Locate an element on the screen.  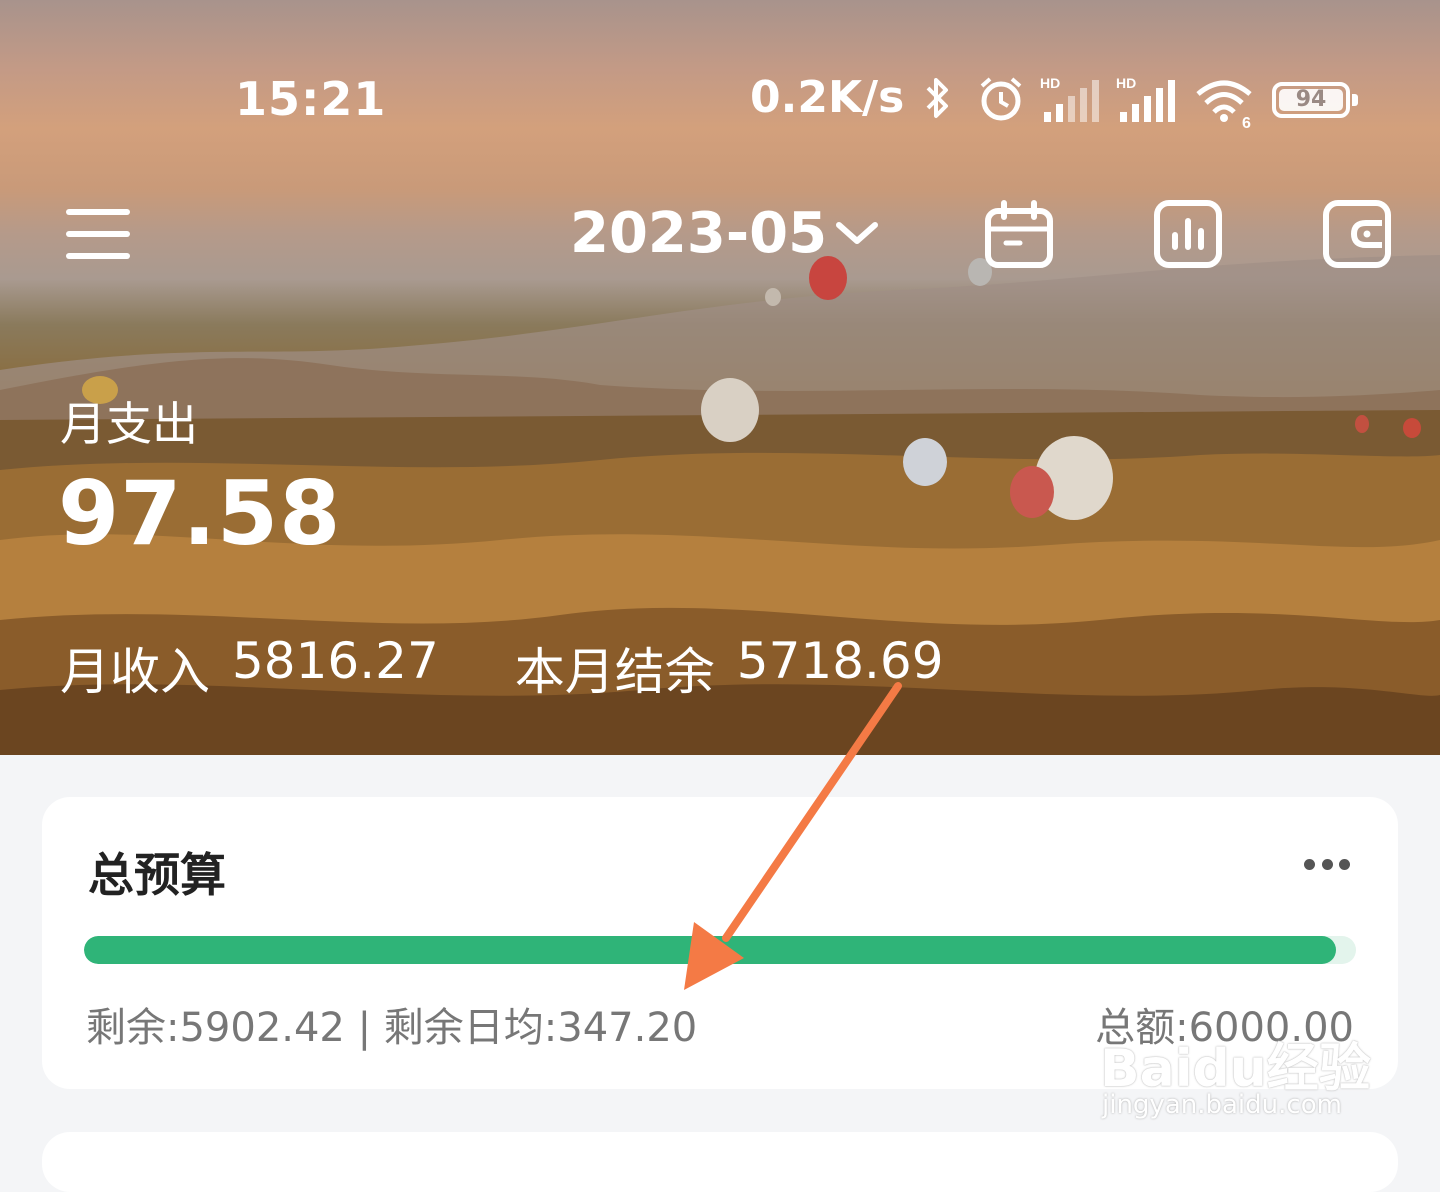
balance-value: 5718.69 is located at coordinates (840, 661).